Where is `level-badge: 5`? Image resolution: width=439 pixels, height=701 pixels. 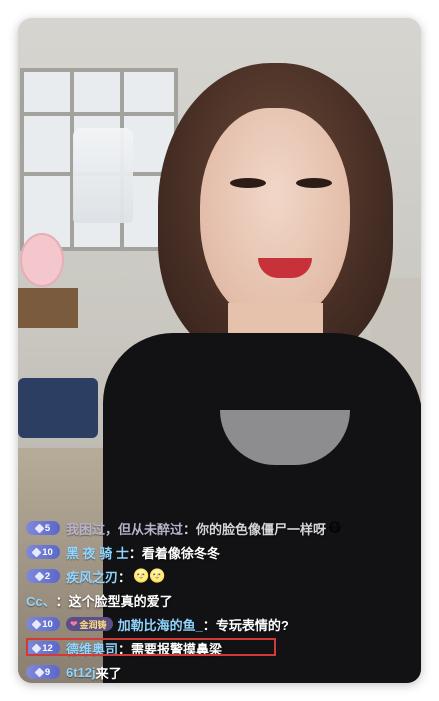
level-badge: 5 is located at coordinates (43, 528).